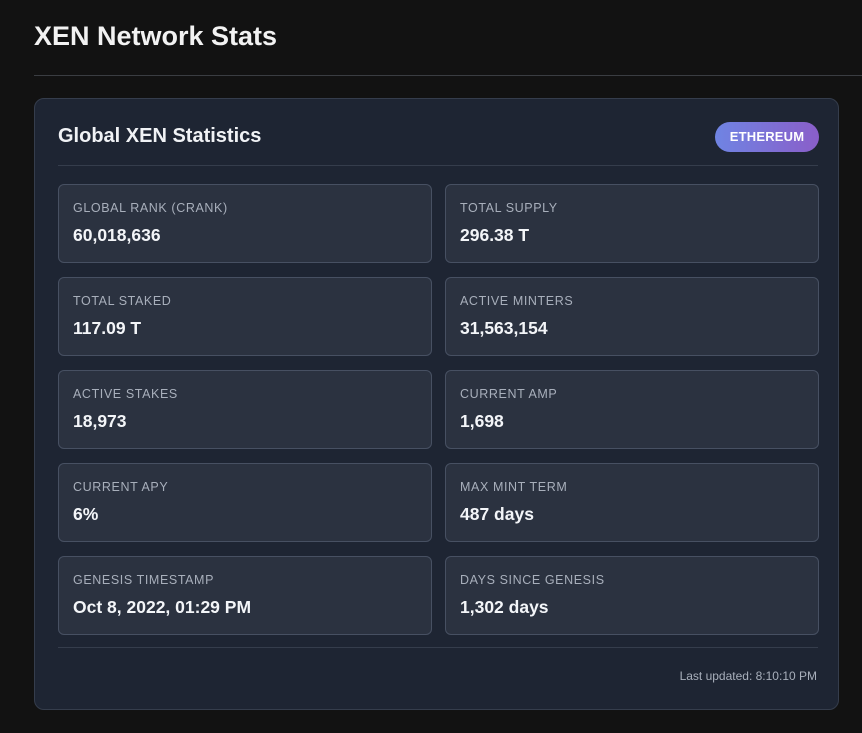  Describe the element at coordinates (121, 487) in the screenshot. I see `stat-label: CURRENT APY` at that location.